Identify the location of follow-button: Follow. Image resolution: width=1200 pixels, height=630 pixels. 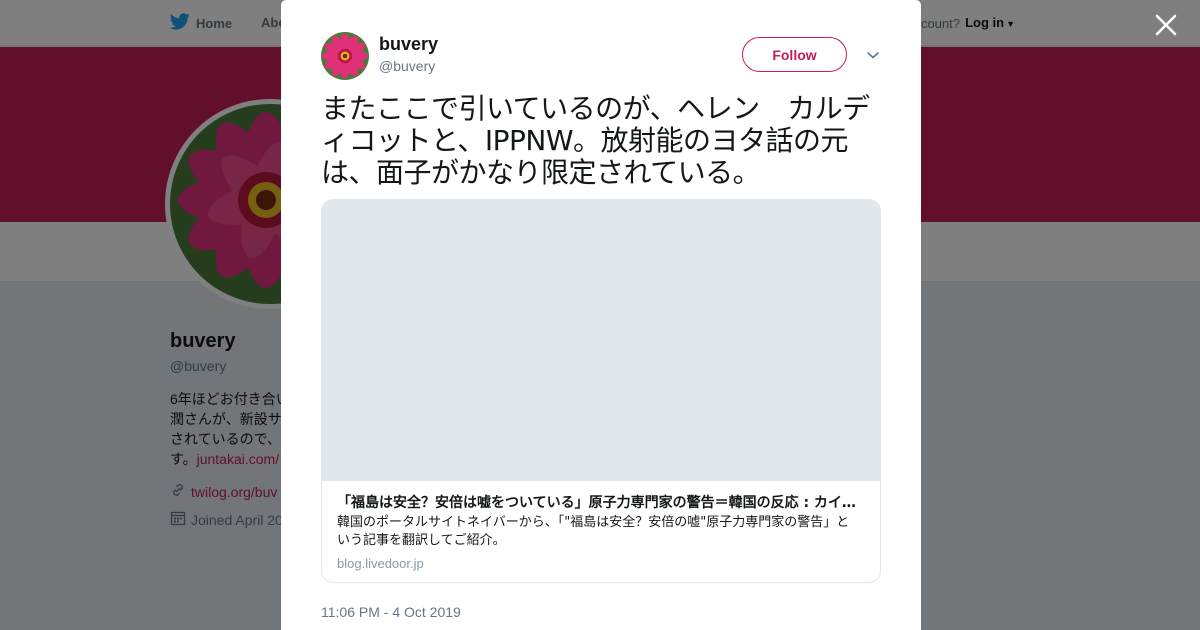
(794, 54).